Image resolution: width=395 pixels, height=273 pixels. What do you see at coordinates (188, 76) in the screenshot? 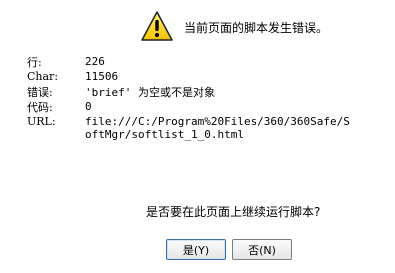
I see `field-char: Char: 11506` at bounding box center [188, 76].